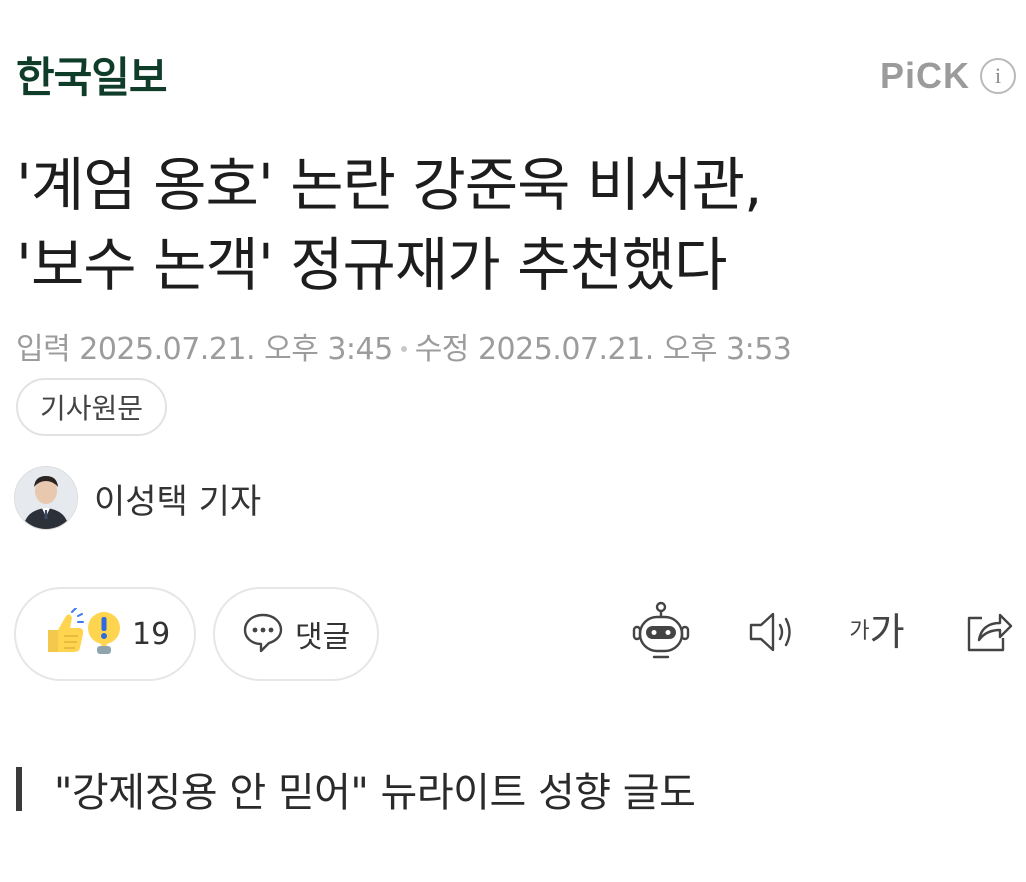 This screenshot has height=882, width=1026. Describe the element at coordinates (988, 632) in the screenshot. I see `share-icon` at that location.